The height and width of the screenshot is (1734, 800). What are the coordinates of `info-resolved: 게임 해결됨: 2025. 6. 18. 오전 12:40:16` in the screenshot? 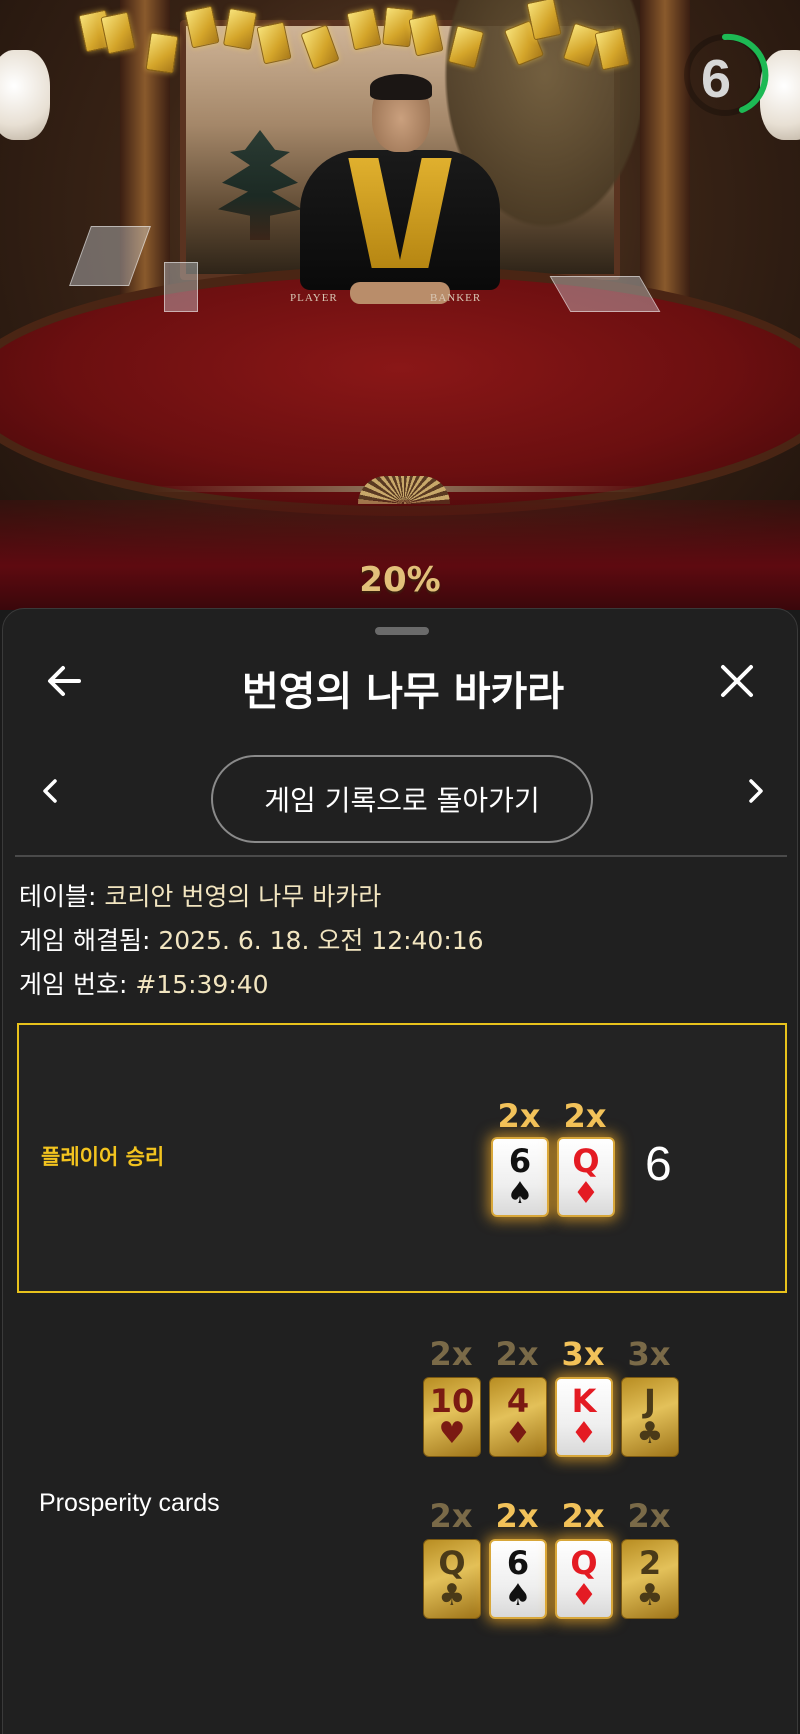 It's located at (251, 939).